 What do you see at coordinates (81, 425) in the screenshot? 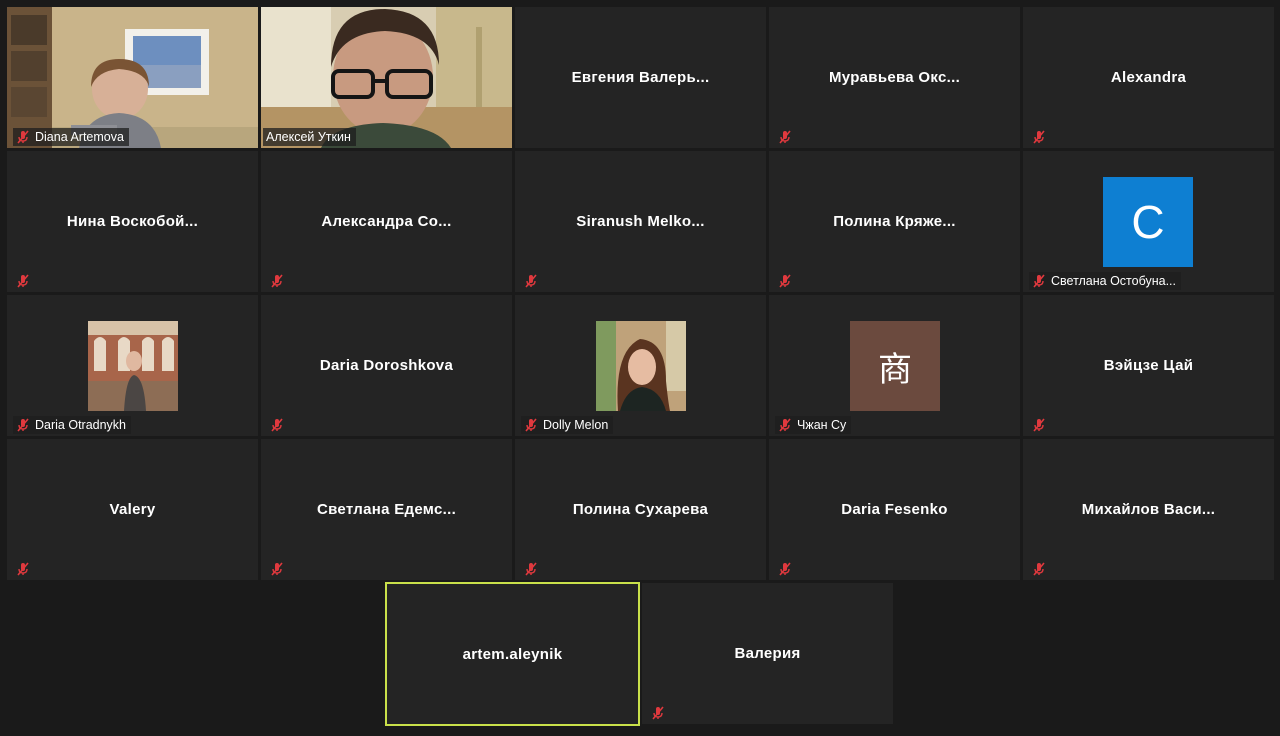
I see `participant-name: Daria Otradnykh` at bounding box center [81, 425].